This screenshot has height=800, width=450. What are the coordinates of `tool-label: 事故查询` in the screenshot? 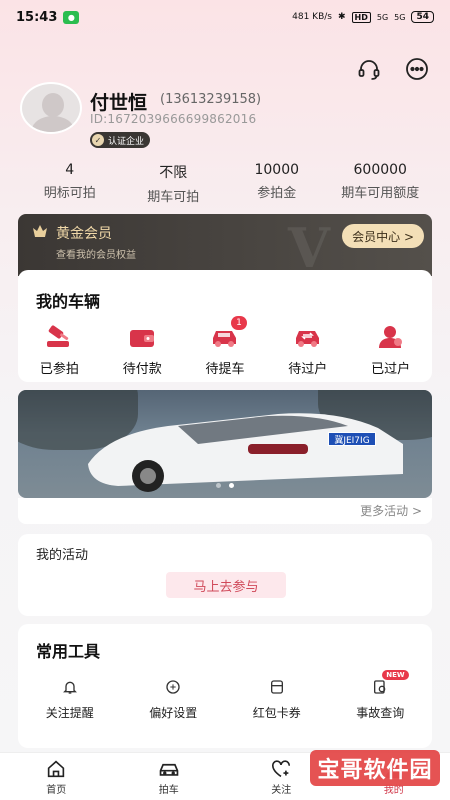 It's located at (380, 713).